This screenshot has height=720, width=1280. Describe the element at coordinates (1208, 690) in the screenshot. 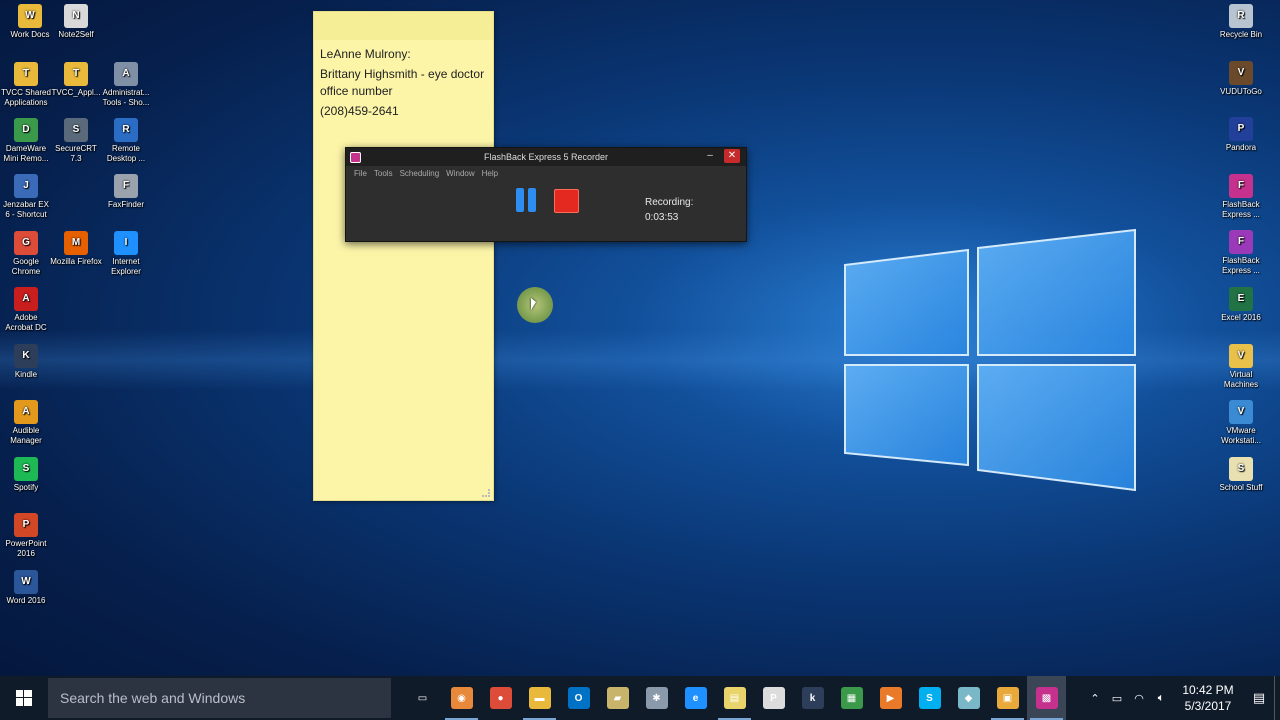

I see `clock-time: 10:42 PM` at that location.